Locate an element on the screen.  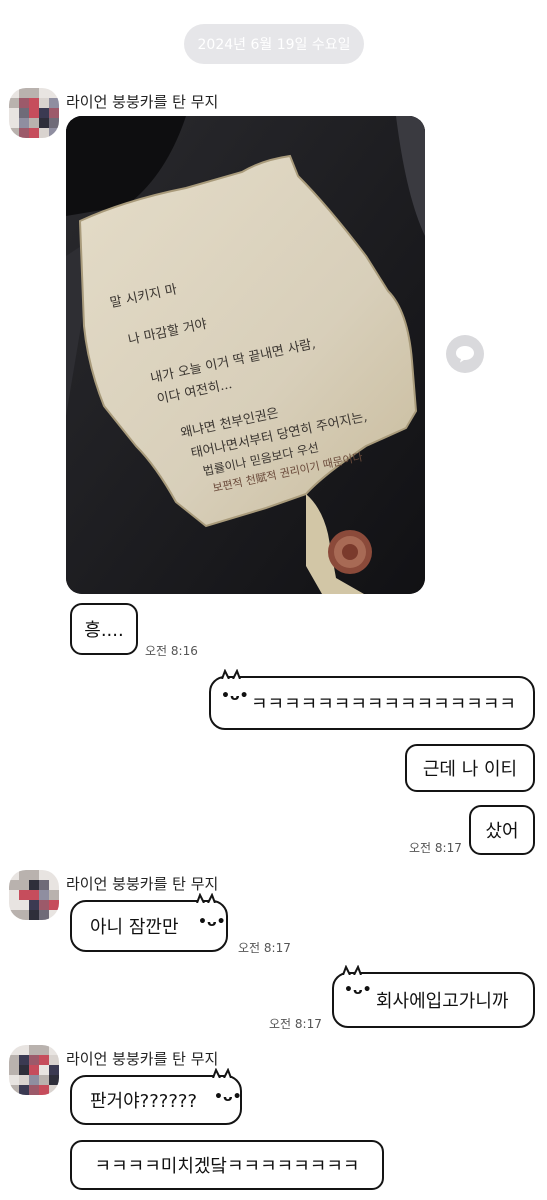
message-text: ㅋㅋㅋㅋ미치겠닼ㅋㅋㅋㅋㅋㅋㅋㅋ is located at coordinates (227, 1166).